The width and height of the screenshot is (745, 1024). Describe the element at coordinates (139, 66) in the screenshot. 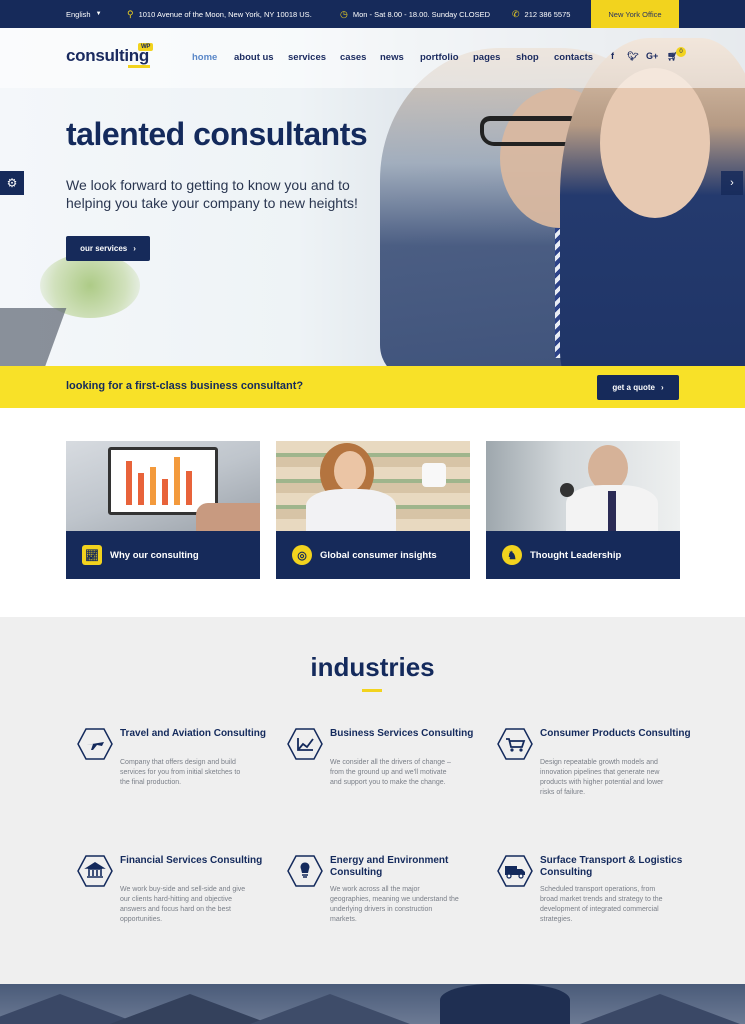

I see `logo-underline` at that location.